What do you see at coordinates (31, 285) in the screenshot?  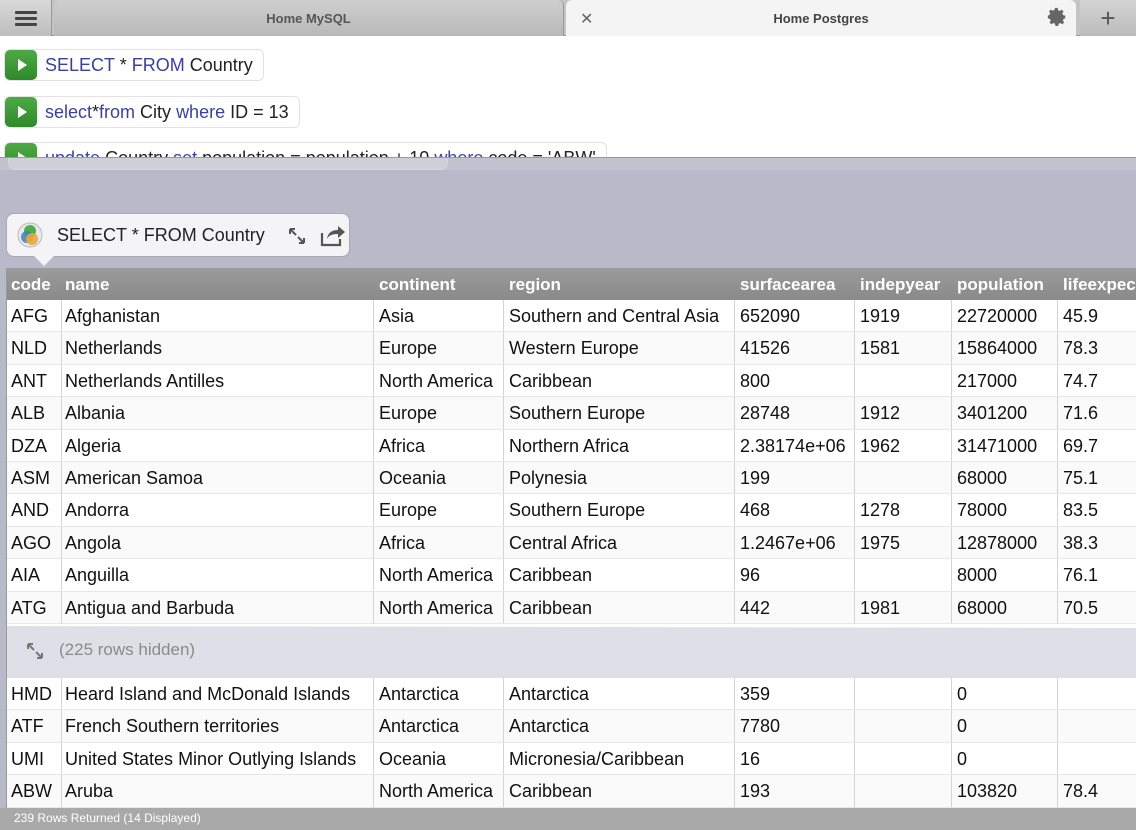 I see `column-header: code` at bounding box center [31, 285].